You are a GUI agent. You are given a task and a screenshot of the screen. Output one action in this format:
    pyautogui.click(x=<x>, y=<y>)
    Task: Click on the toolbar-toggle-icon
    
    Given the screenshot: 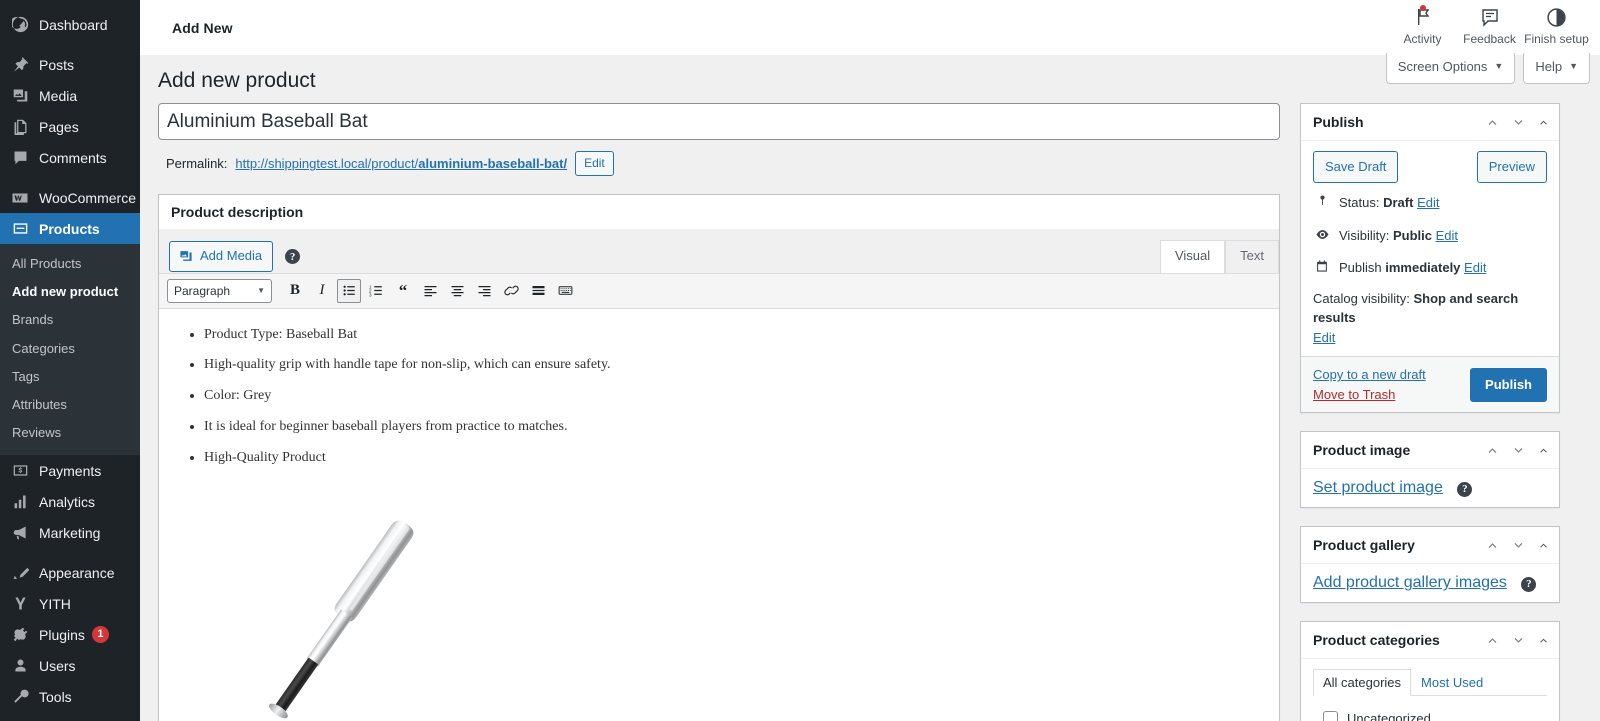 What is the action you would take?
    pyautogui.click(x=565, y=291)
    